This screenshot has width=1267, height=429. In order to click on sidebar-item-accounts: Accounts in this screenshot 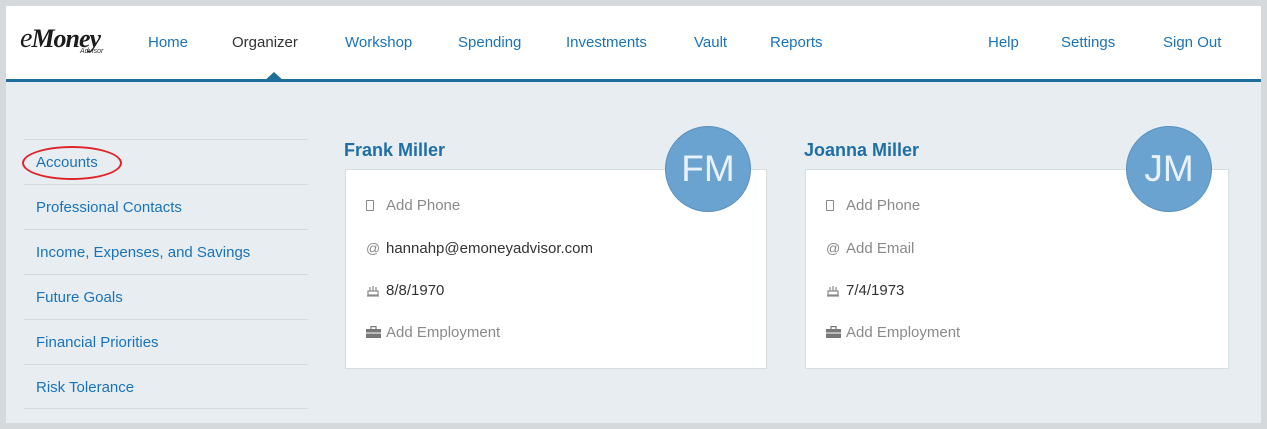, I will do `click(165, 161)`.